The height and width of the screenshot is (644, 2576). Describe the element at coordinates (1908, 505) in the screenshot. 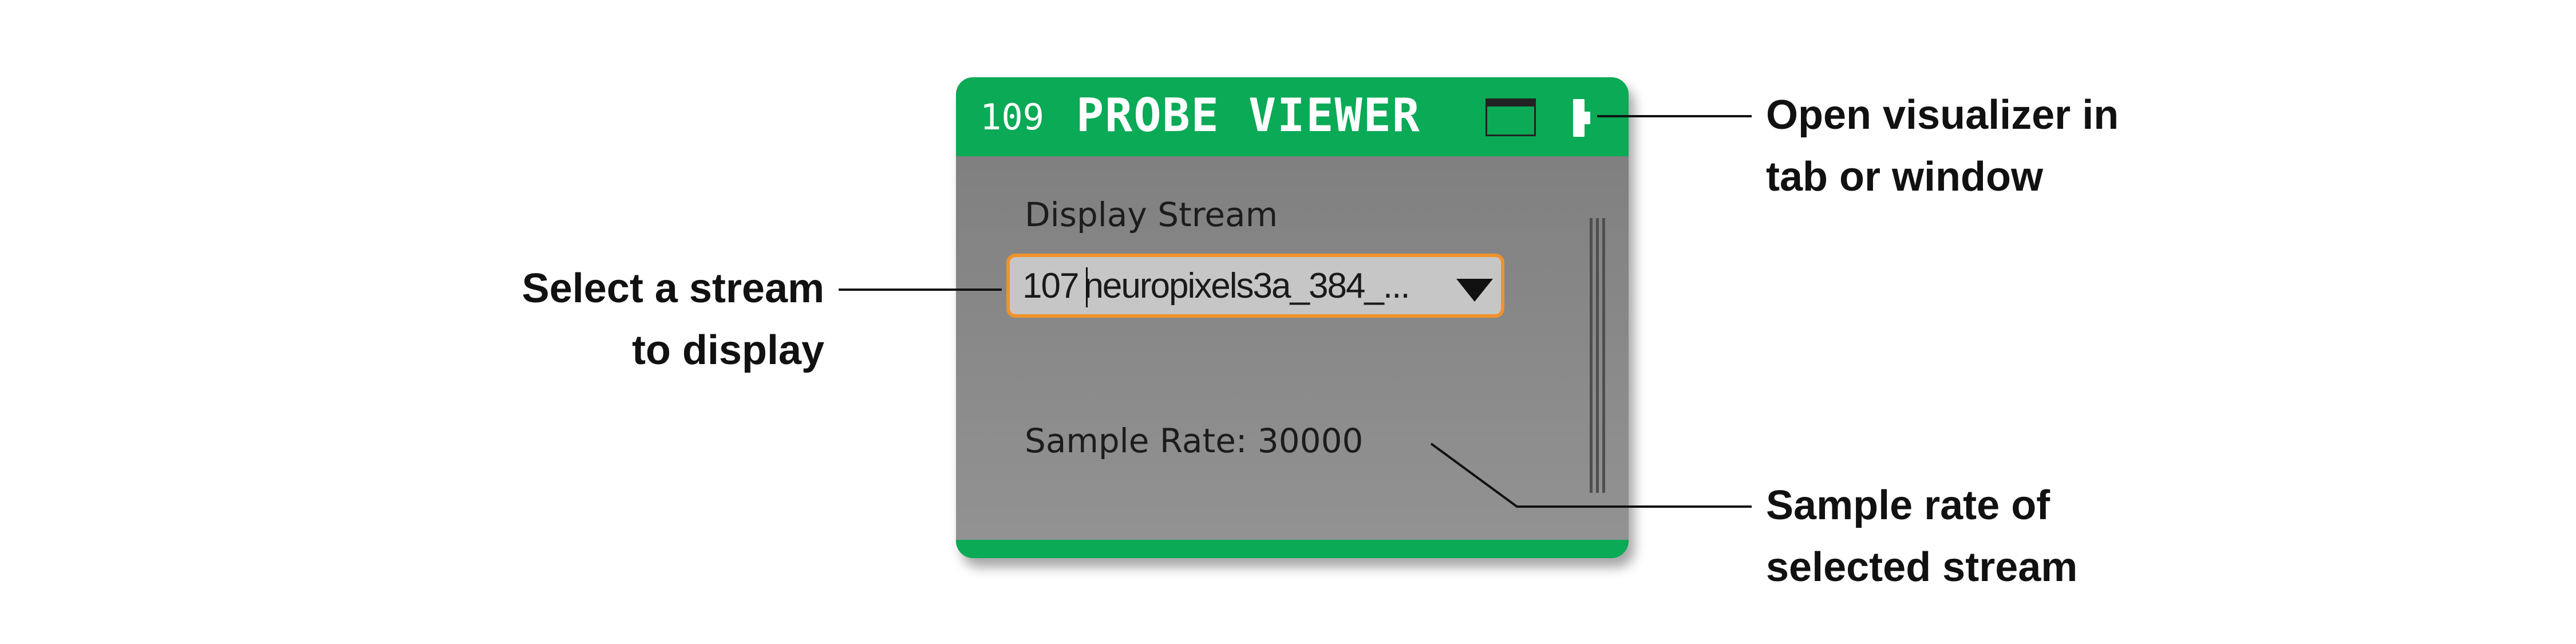

I see `annotation-line: Sample rate of` at that location.